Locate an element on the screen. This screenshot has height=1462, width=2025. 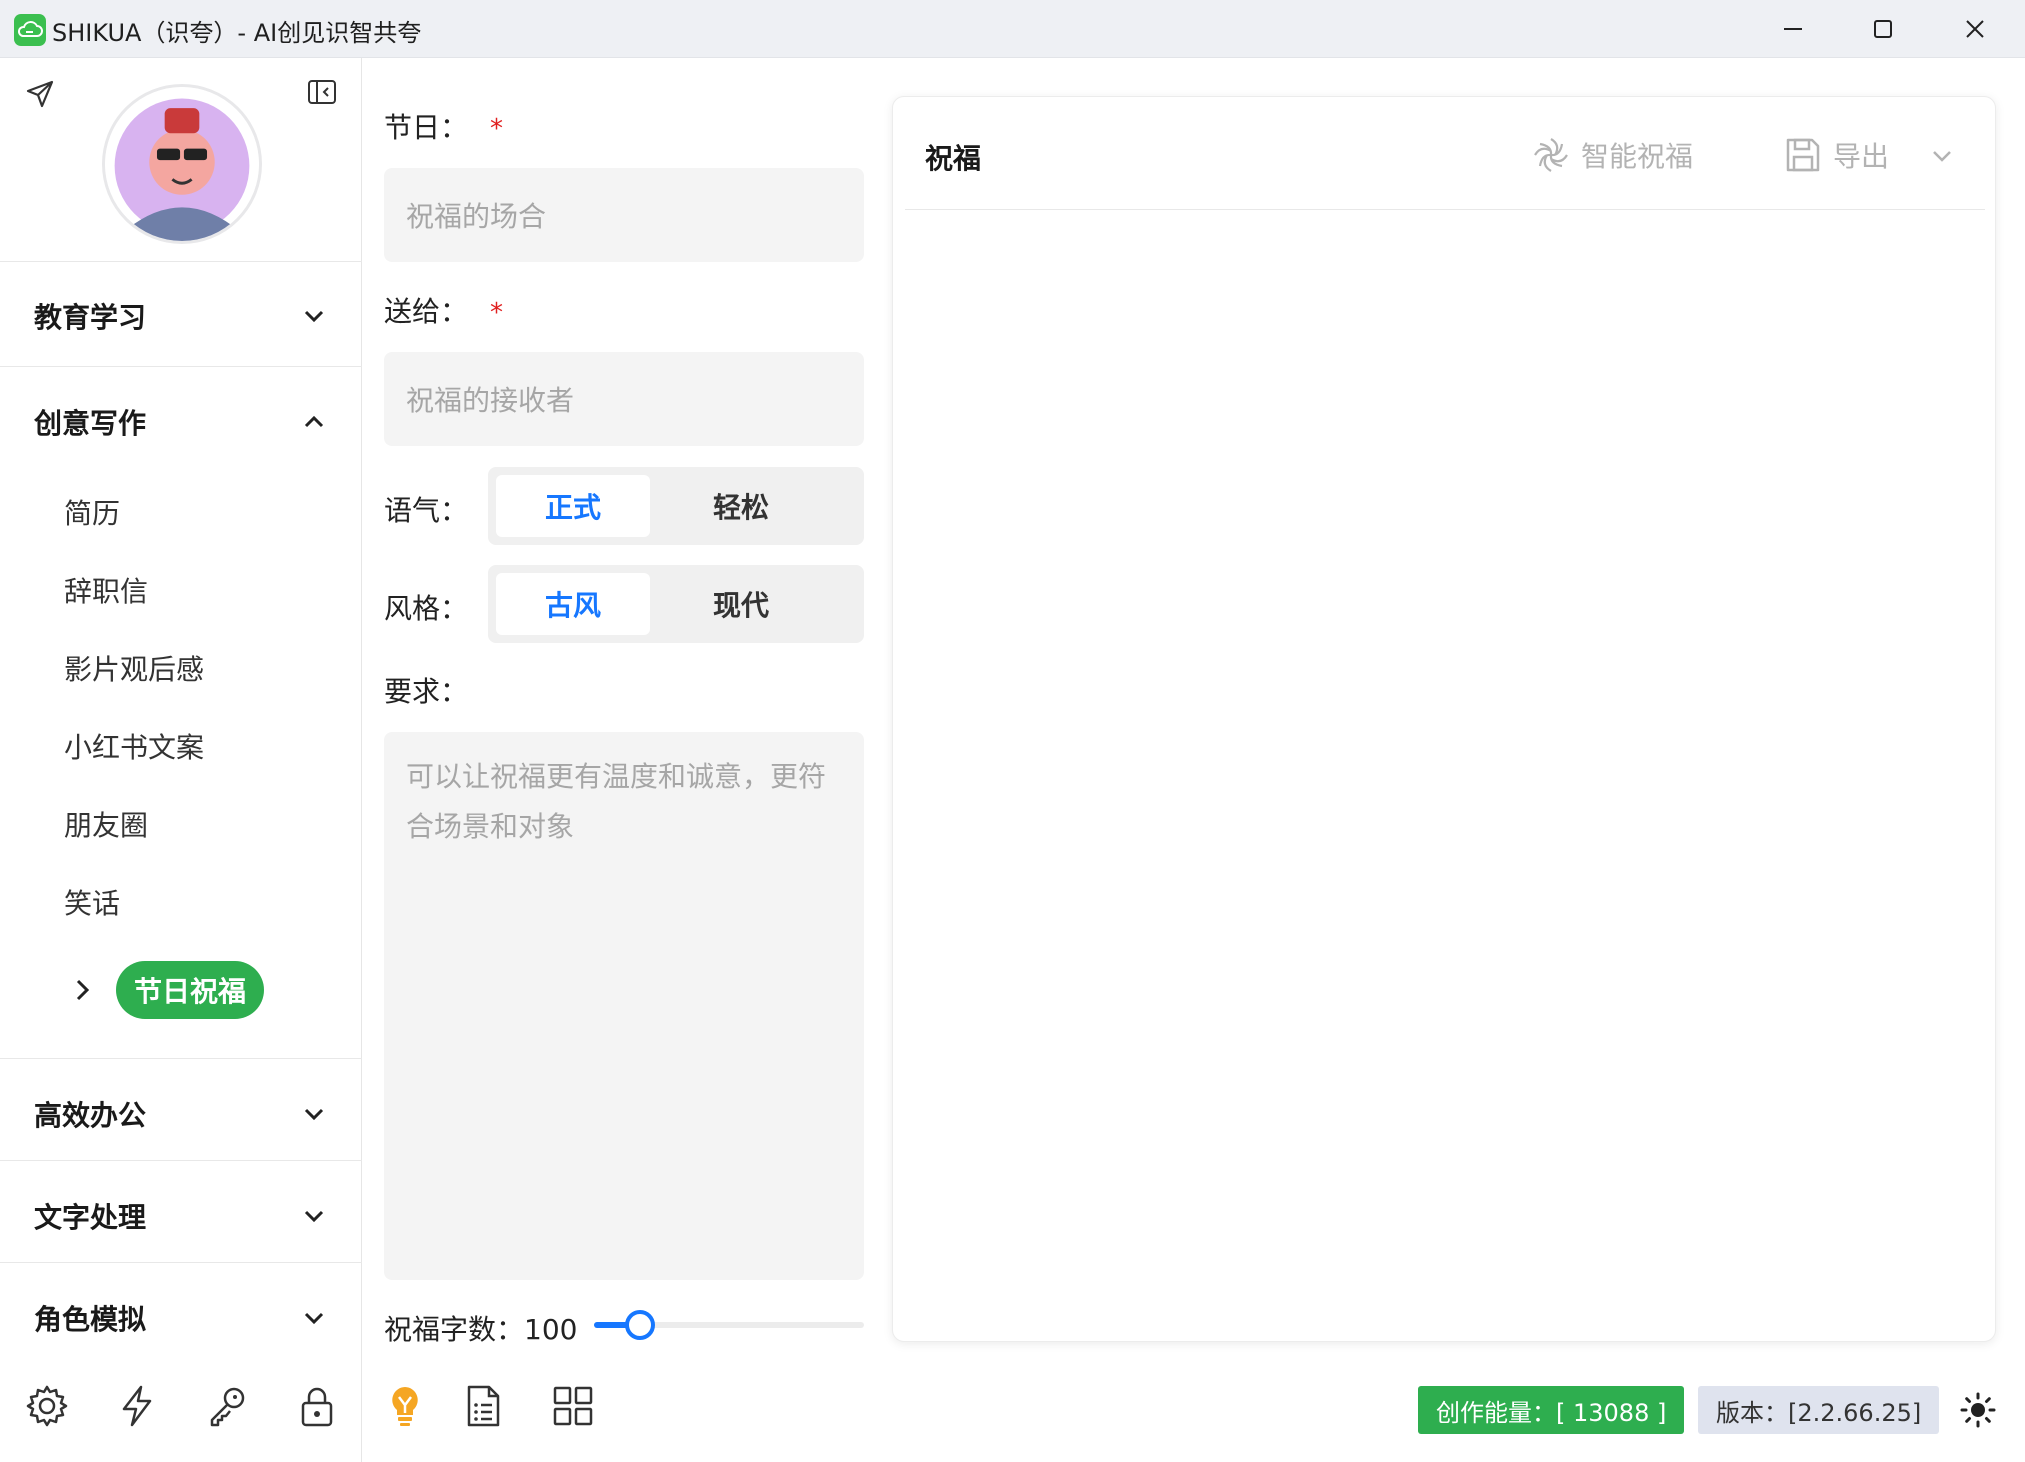
grid-icon is located at coordinates (573, 1406).